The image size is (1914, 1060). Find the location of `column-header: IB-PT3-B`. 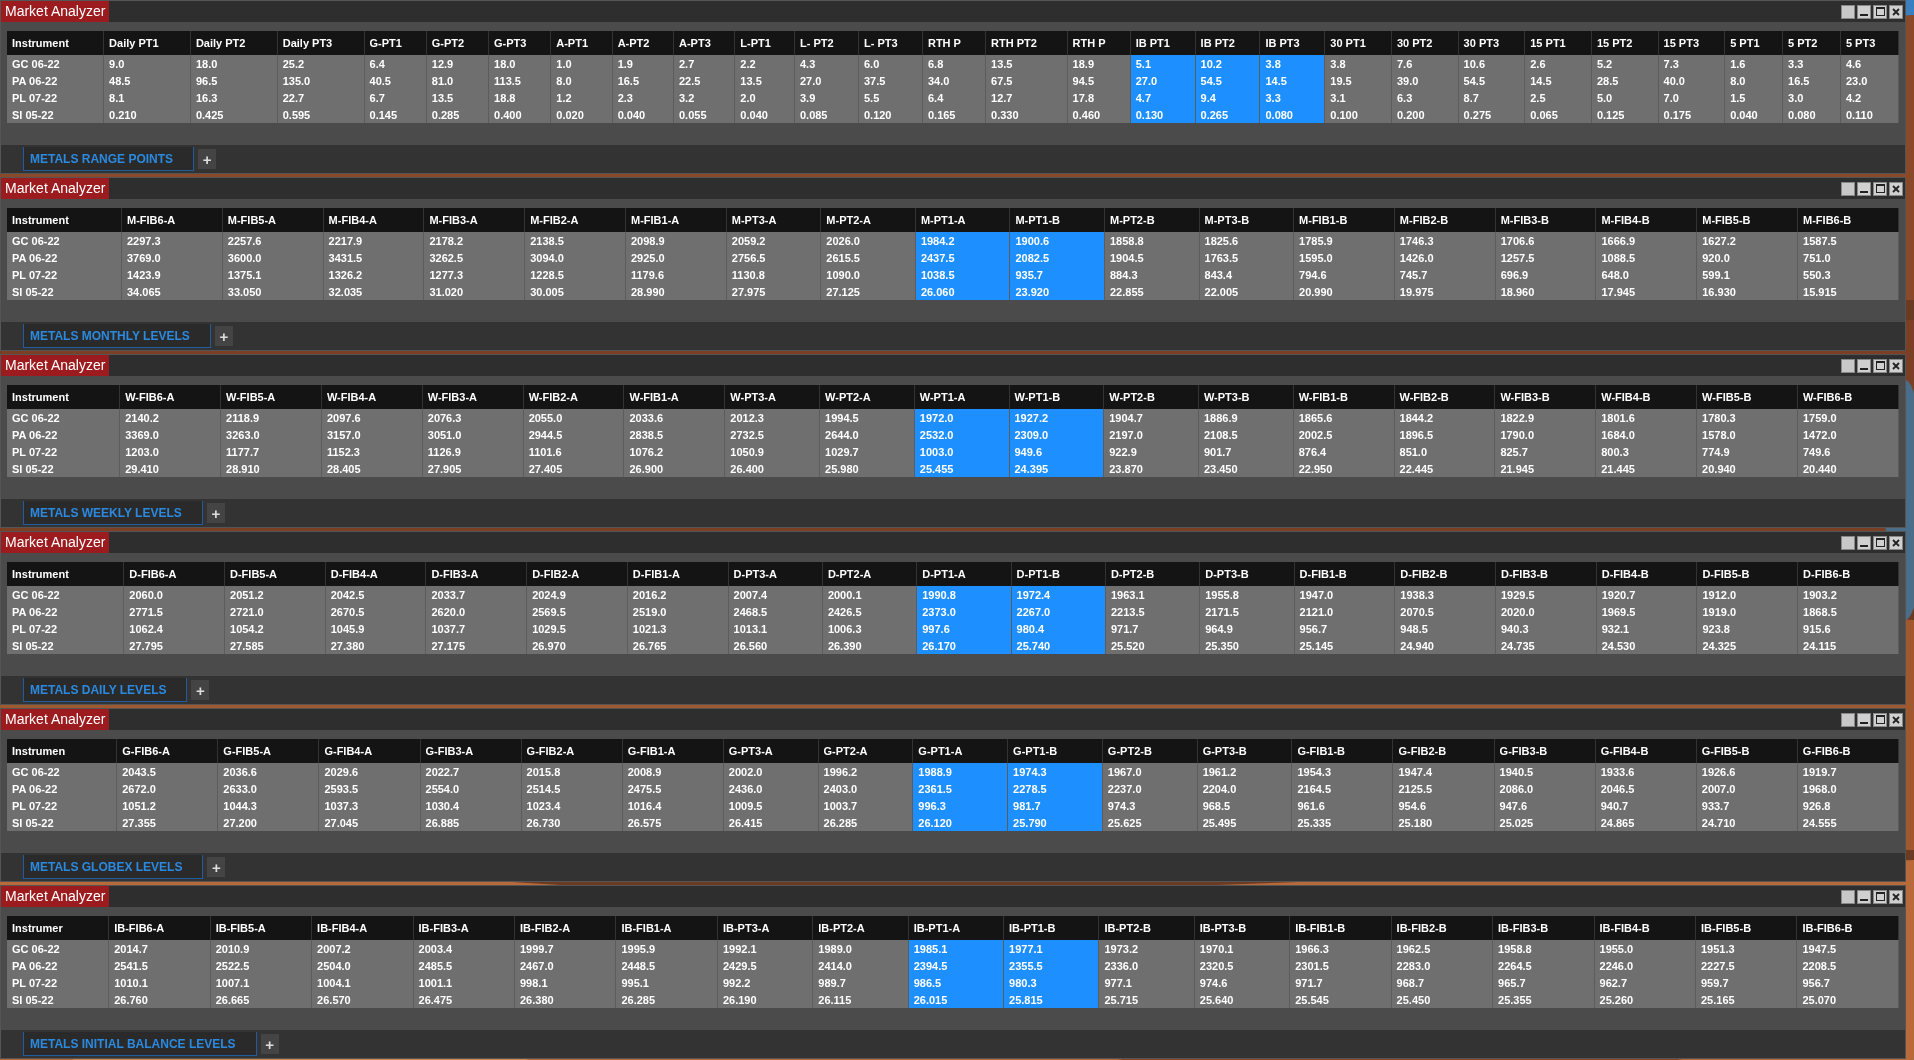

column-header: IB-PT3-B is located at coordinates (1242, 928).